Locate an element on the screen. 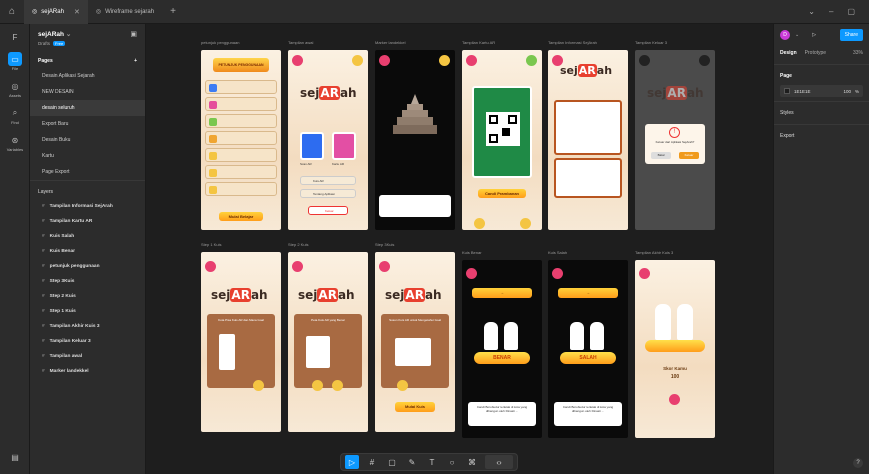  layer-item: # Step 1 Kuis is located at coordinates (87, 311).